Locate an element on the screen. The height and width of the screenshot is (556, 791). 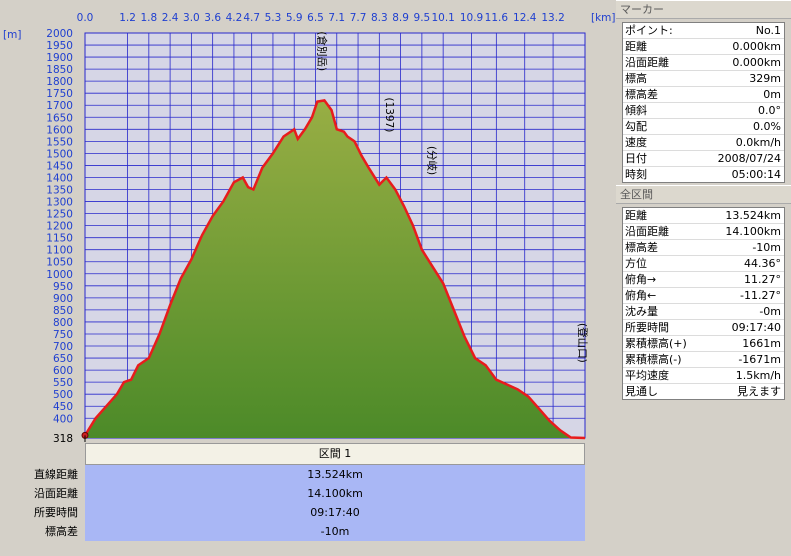
info-row: 距離 13.524km is located at coordinates (703, 216).